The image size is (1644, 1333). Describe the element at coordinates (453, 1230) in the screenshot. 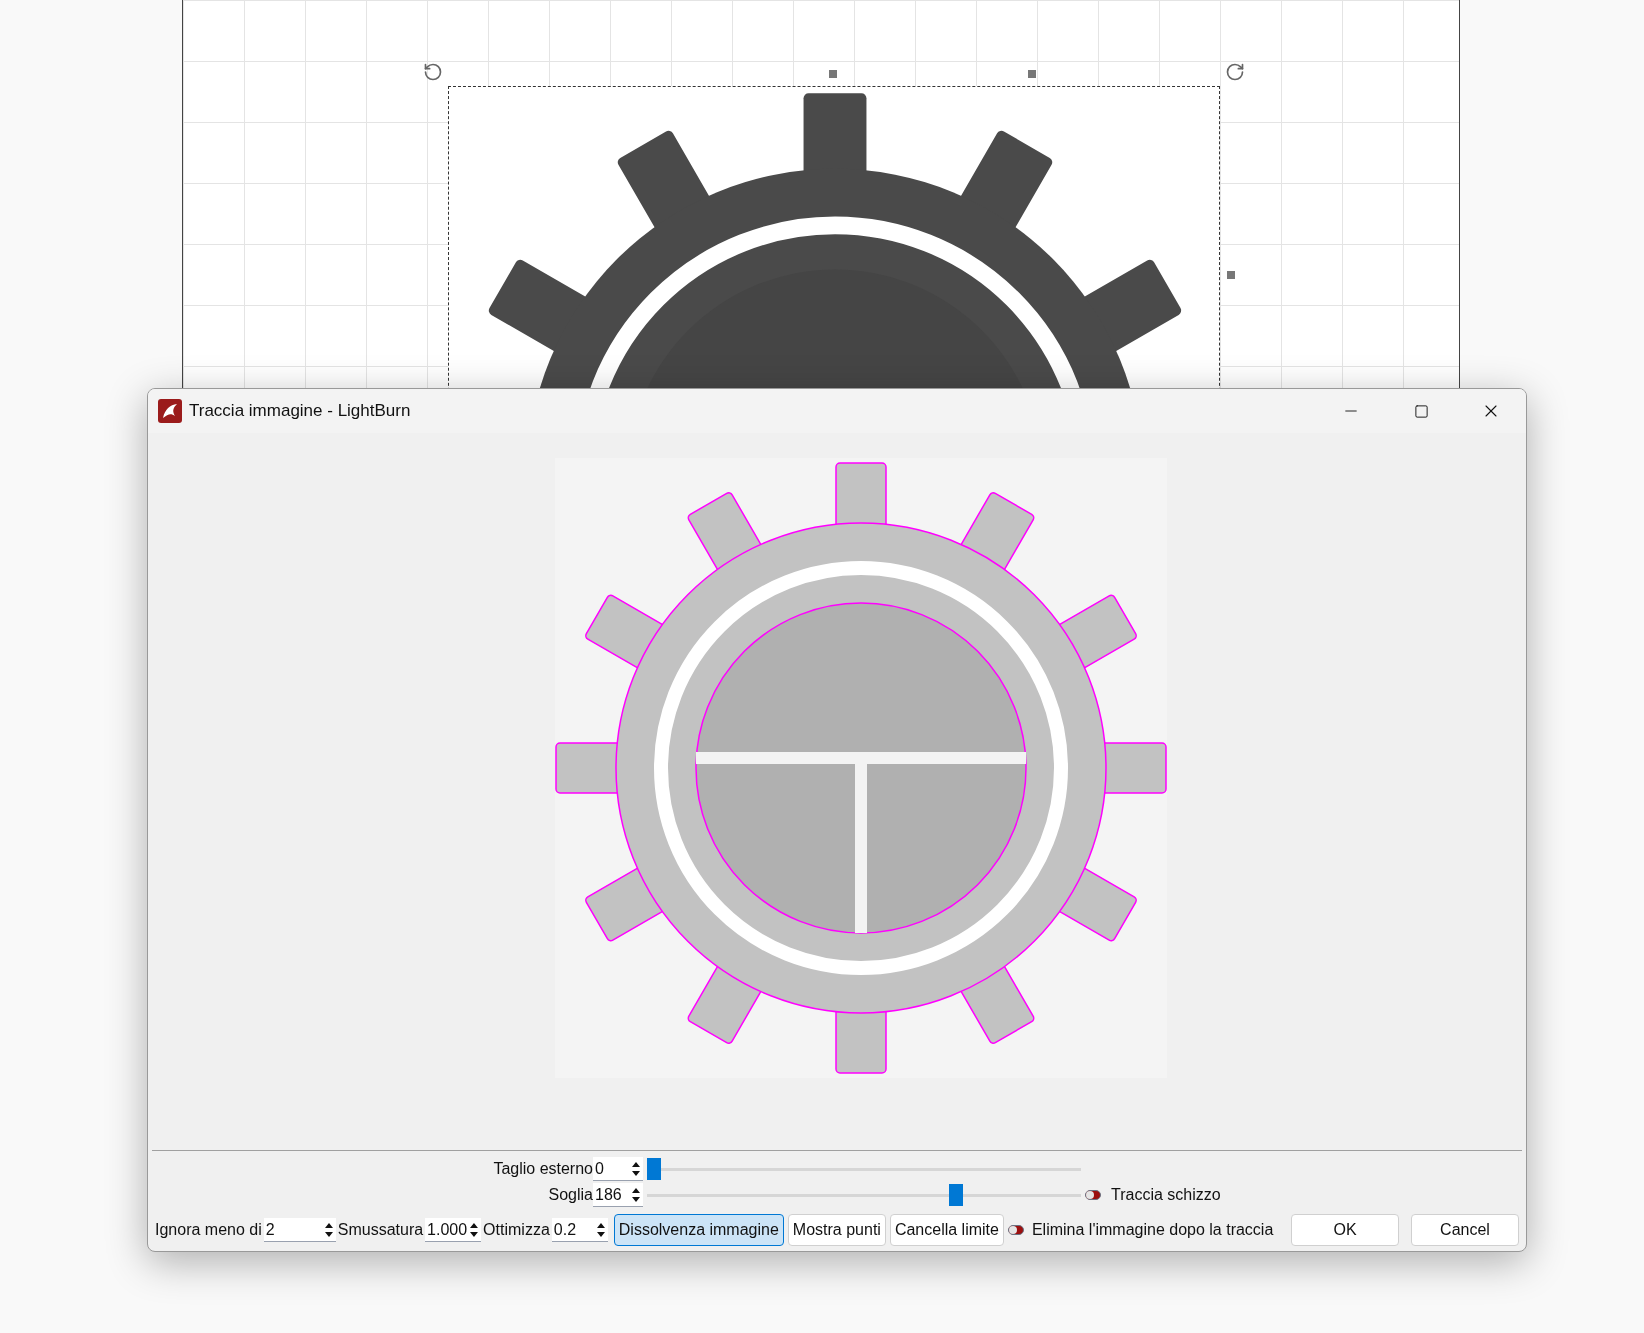

I see `spin-field: 1.000` at that location.